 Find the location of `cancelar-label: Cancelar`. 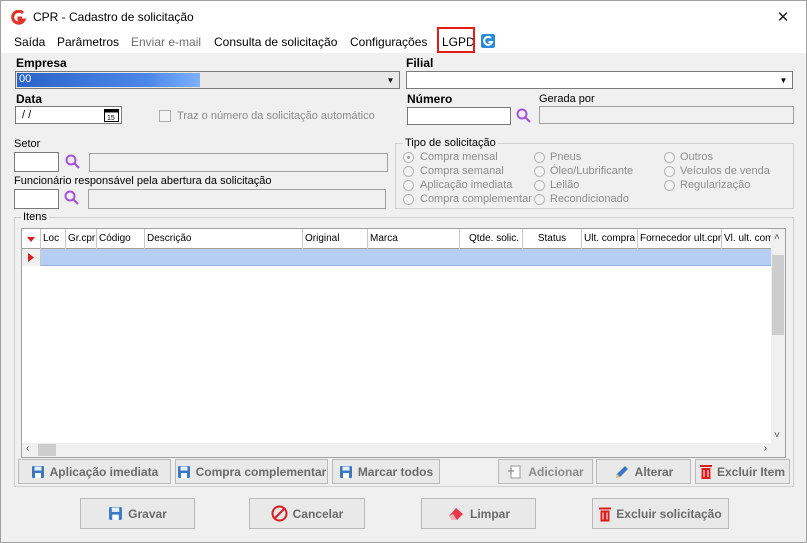

cancelar-label: Cancelar is located at coordinates (318, 513).